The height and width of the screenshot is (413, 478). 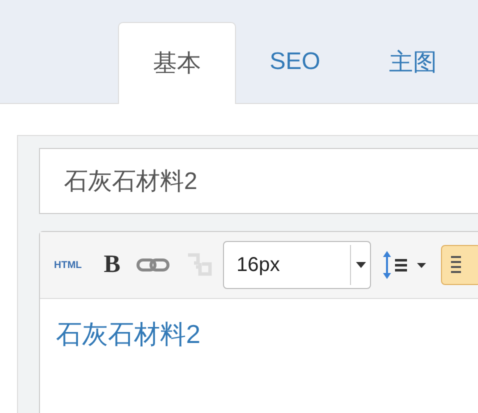 What do you see at coordinates (258, 181) in the screenshot?
I see `title-field: 石灰石材料2` at bounding box center [258, 181].